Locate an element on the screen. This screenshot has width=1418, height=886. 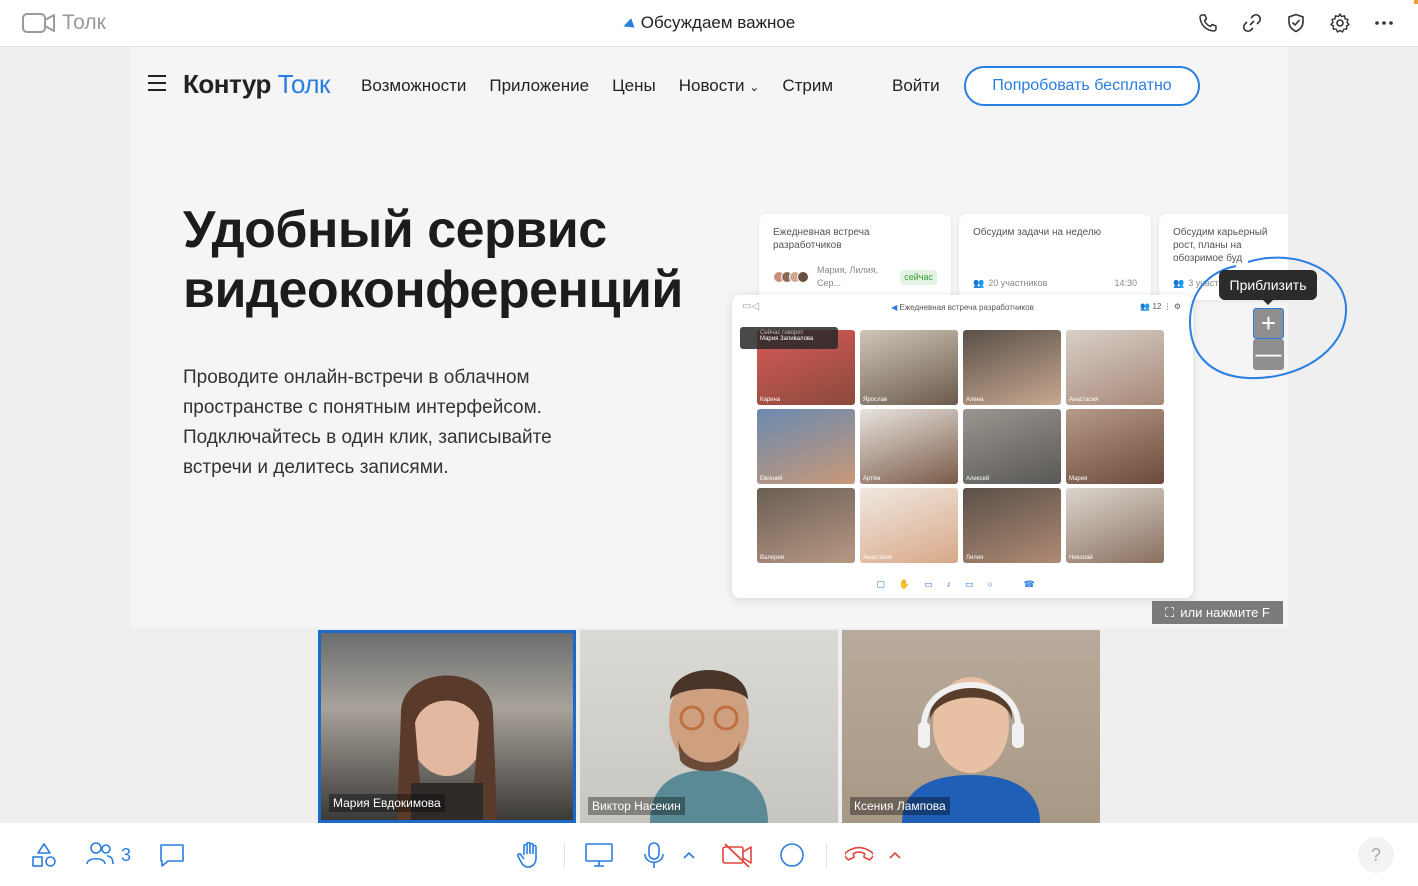
preview-toolbar: ▢✋▭♪▭○ ☎ is located at coordinates (962, 584).